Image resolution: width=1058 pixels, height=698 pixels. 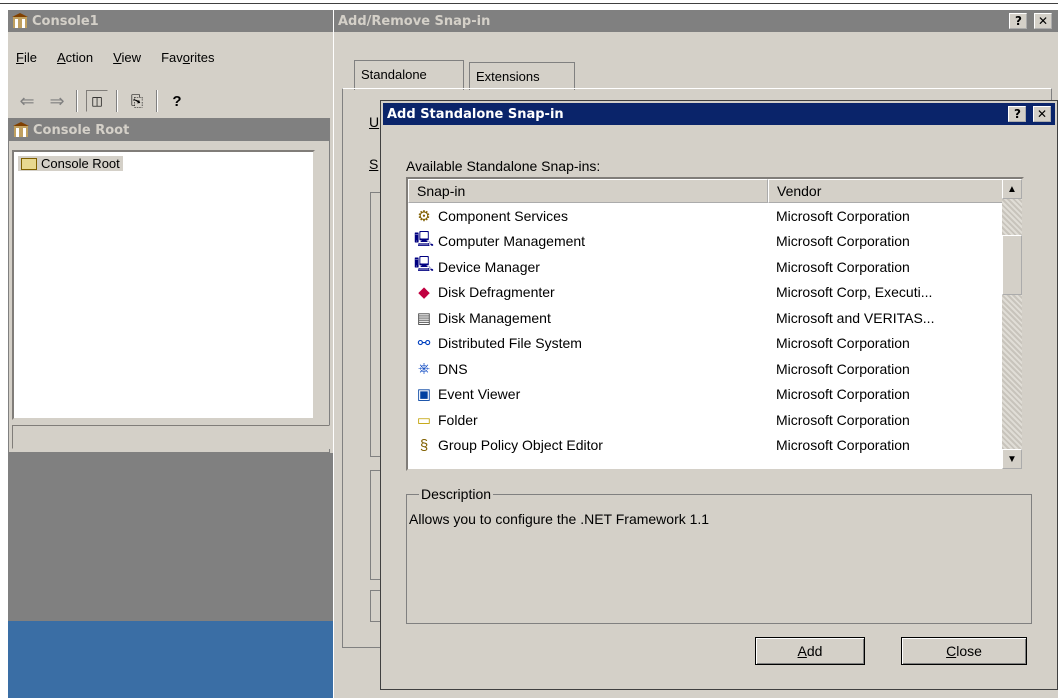 I want to click on scroll-thumb, so click(x=1012, y=265).